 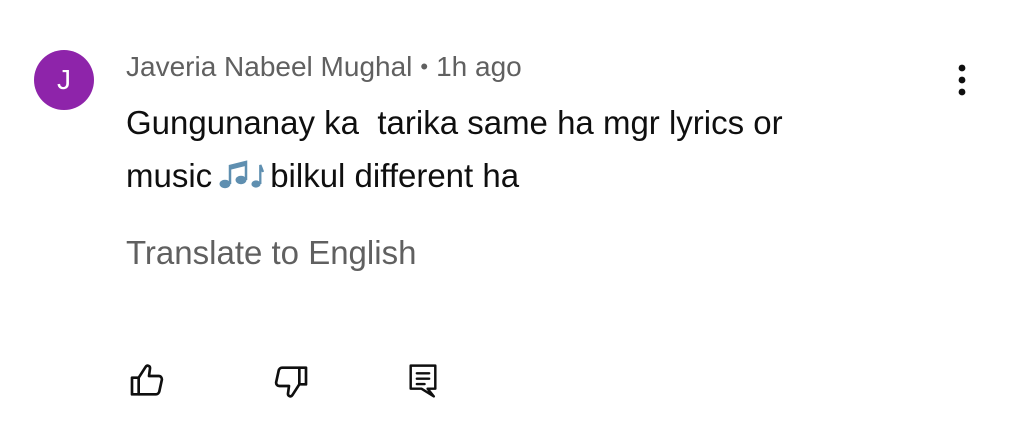 I want to click on like-button, so click(x=147, y=381).